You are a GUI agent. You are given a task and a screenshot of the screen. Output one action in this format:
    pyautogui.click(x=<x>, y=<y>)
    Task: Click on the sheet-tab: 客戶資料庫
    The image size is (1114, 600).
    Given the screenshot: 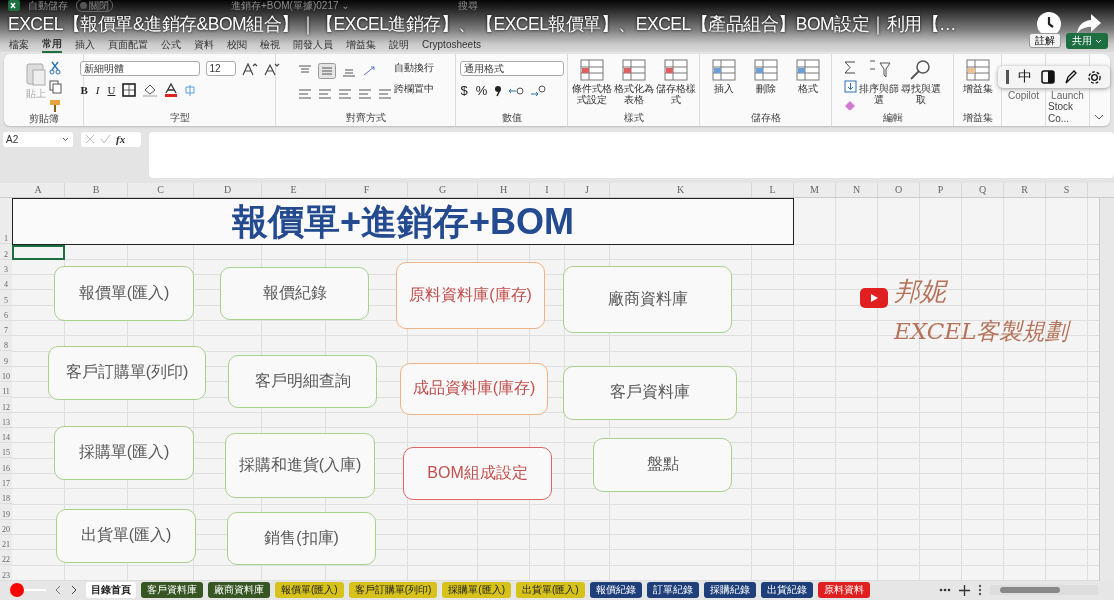 What is the action you would take?
    pyautogui.click(x=172, y=590)
    